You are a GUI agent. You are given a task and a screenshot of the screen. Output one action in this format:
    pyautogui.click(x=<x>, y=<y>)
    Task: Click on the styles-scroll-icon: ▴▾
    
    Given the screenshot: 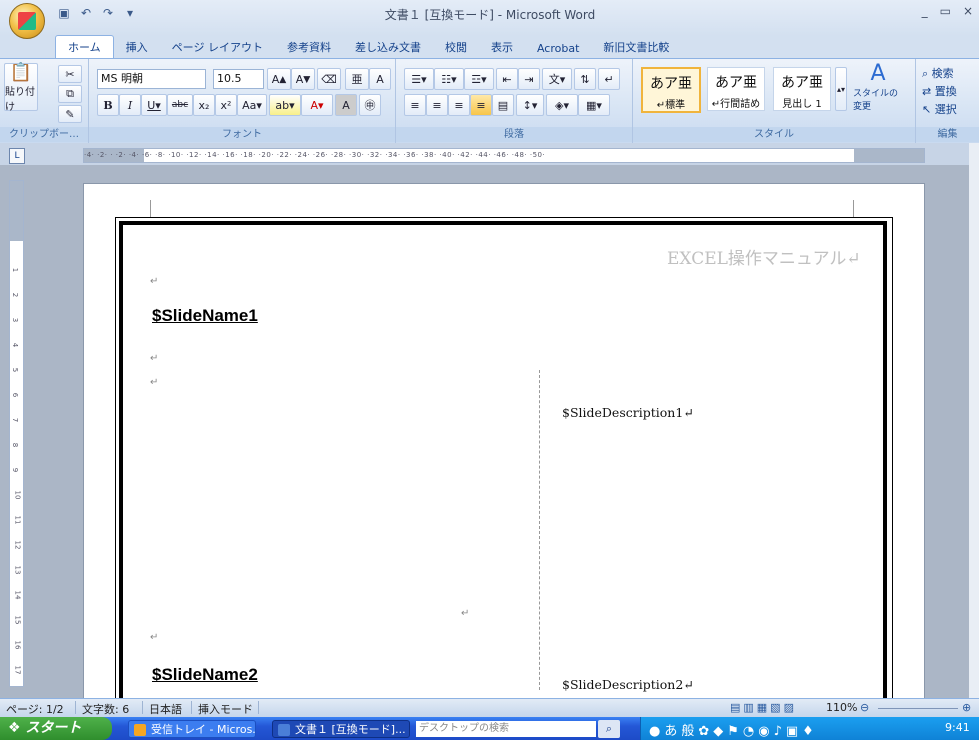 What is the action you would take?
    pyautogui.click(x=841, y=89)
    